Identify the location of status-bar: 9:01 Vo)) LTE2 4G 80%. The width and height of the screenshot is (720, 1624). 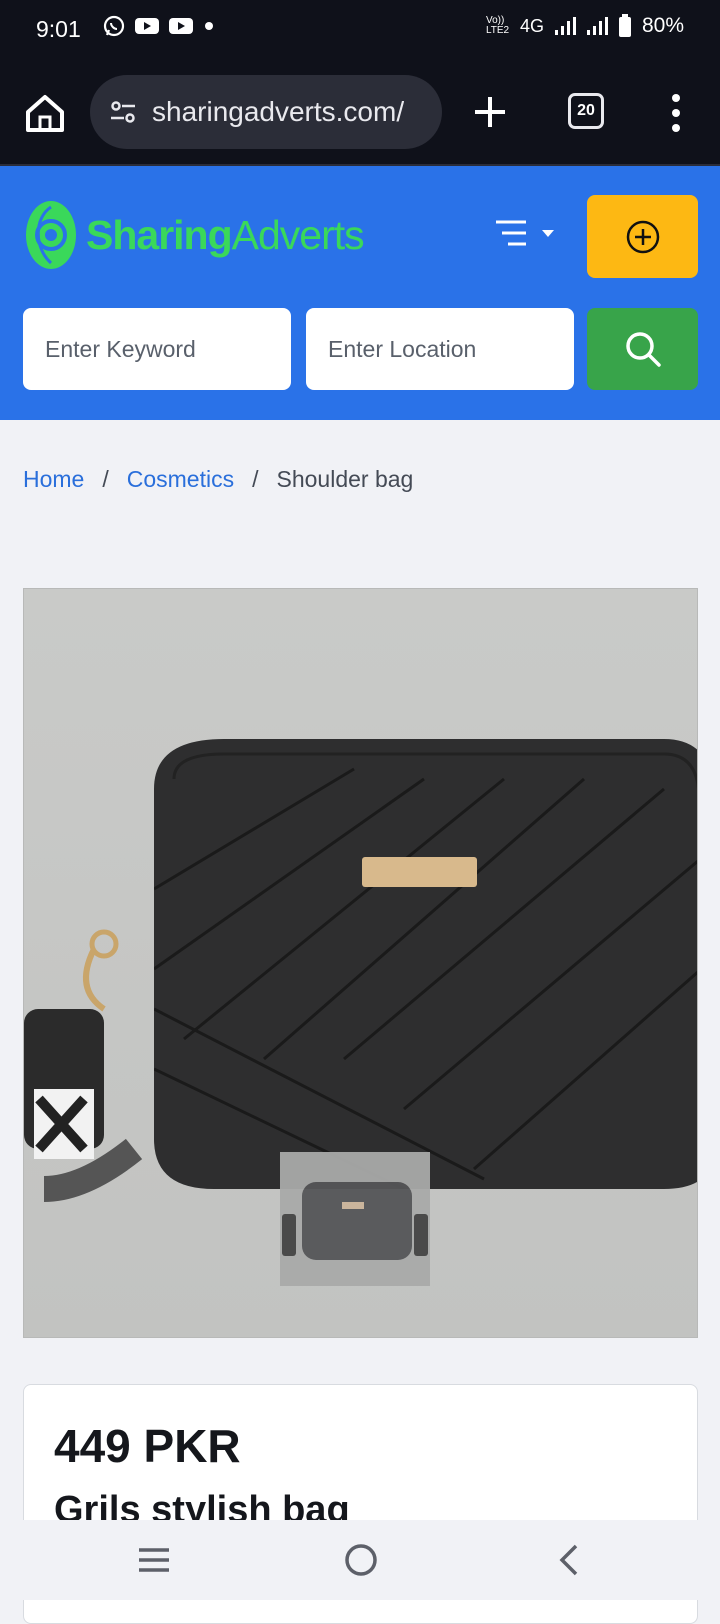
(360, 31).